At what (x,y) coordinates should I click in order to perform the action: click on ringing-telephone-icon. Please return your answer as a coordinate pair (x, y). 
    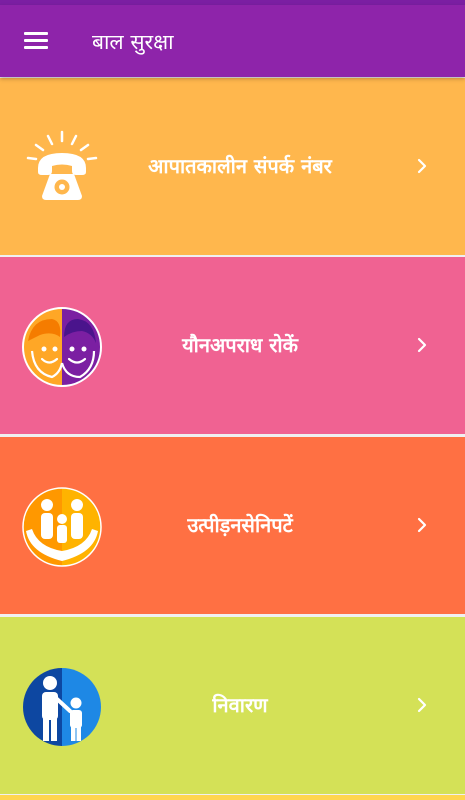
    Looking at the image, I should click on (62, 165).